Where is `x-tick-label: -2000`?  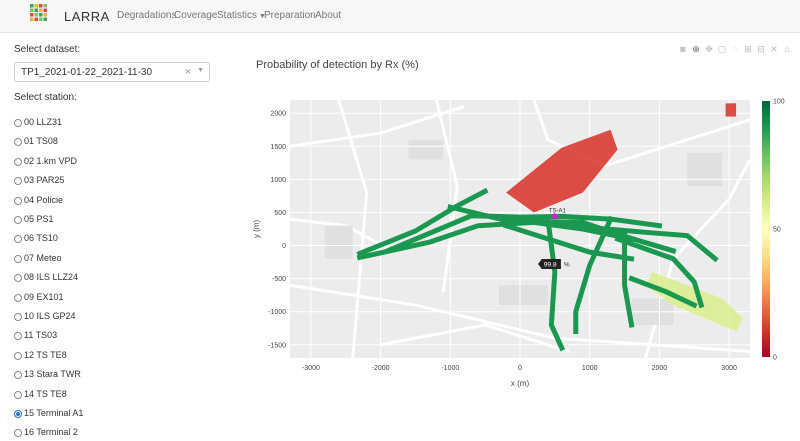 x-tick-label: -2000 is located at coordinates (381, 368).